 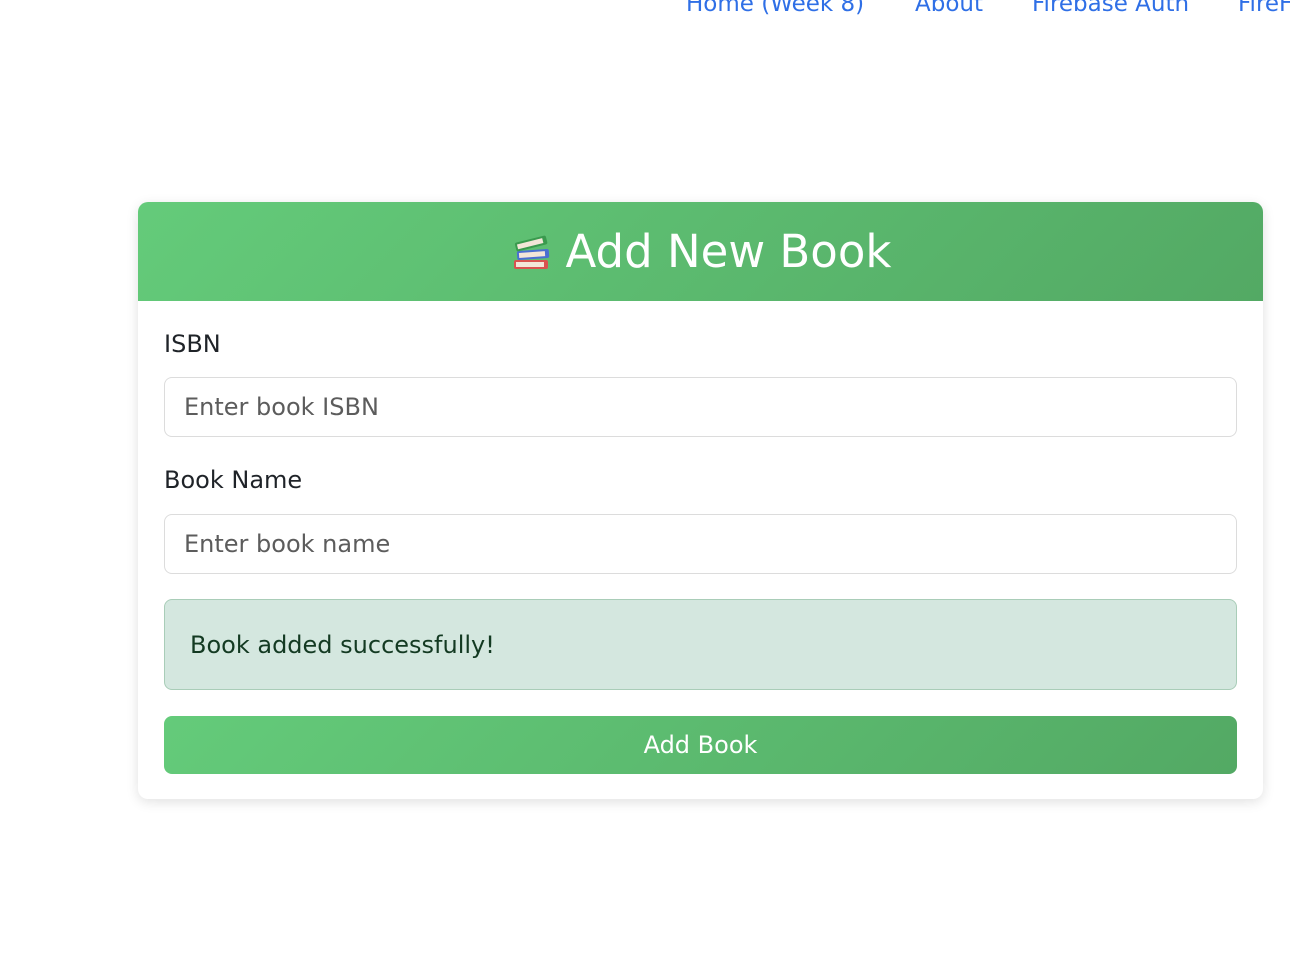 I want to click on isbn-label: ISBN, so click(x=192, y=344).